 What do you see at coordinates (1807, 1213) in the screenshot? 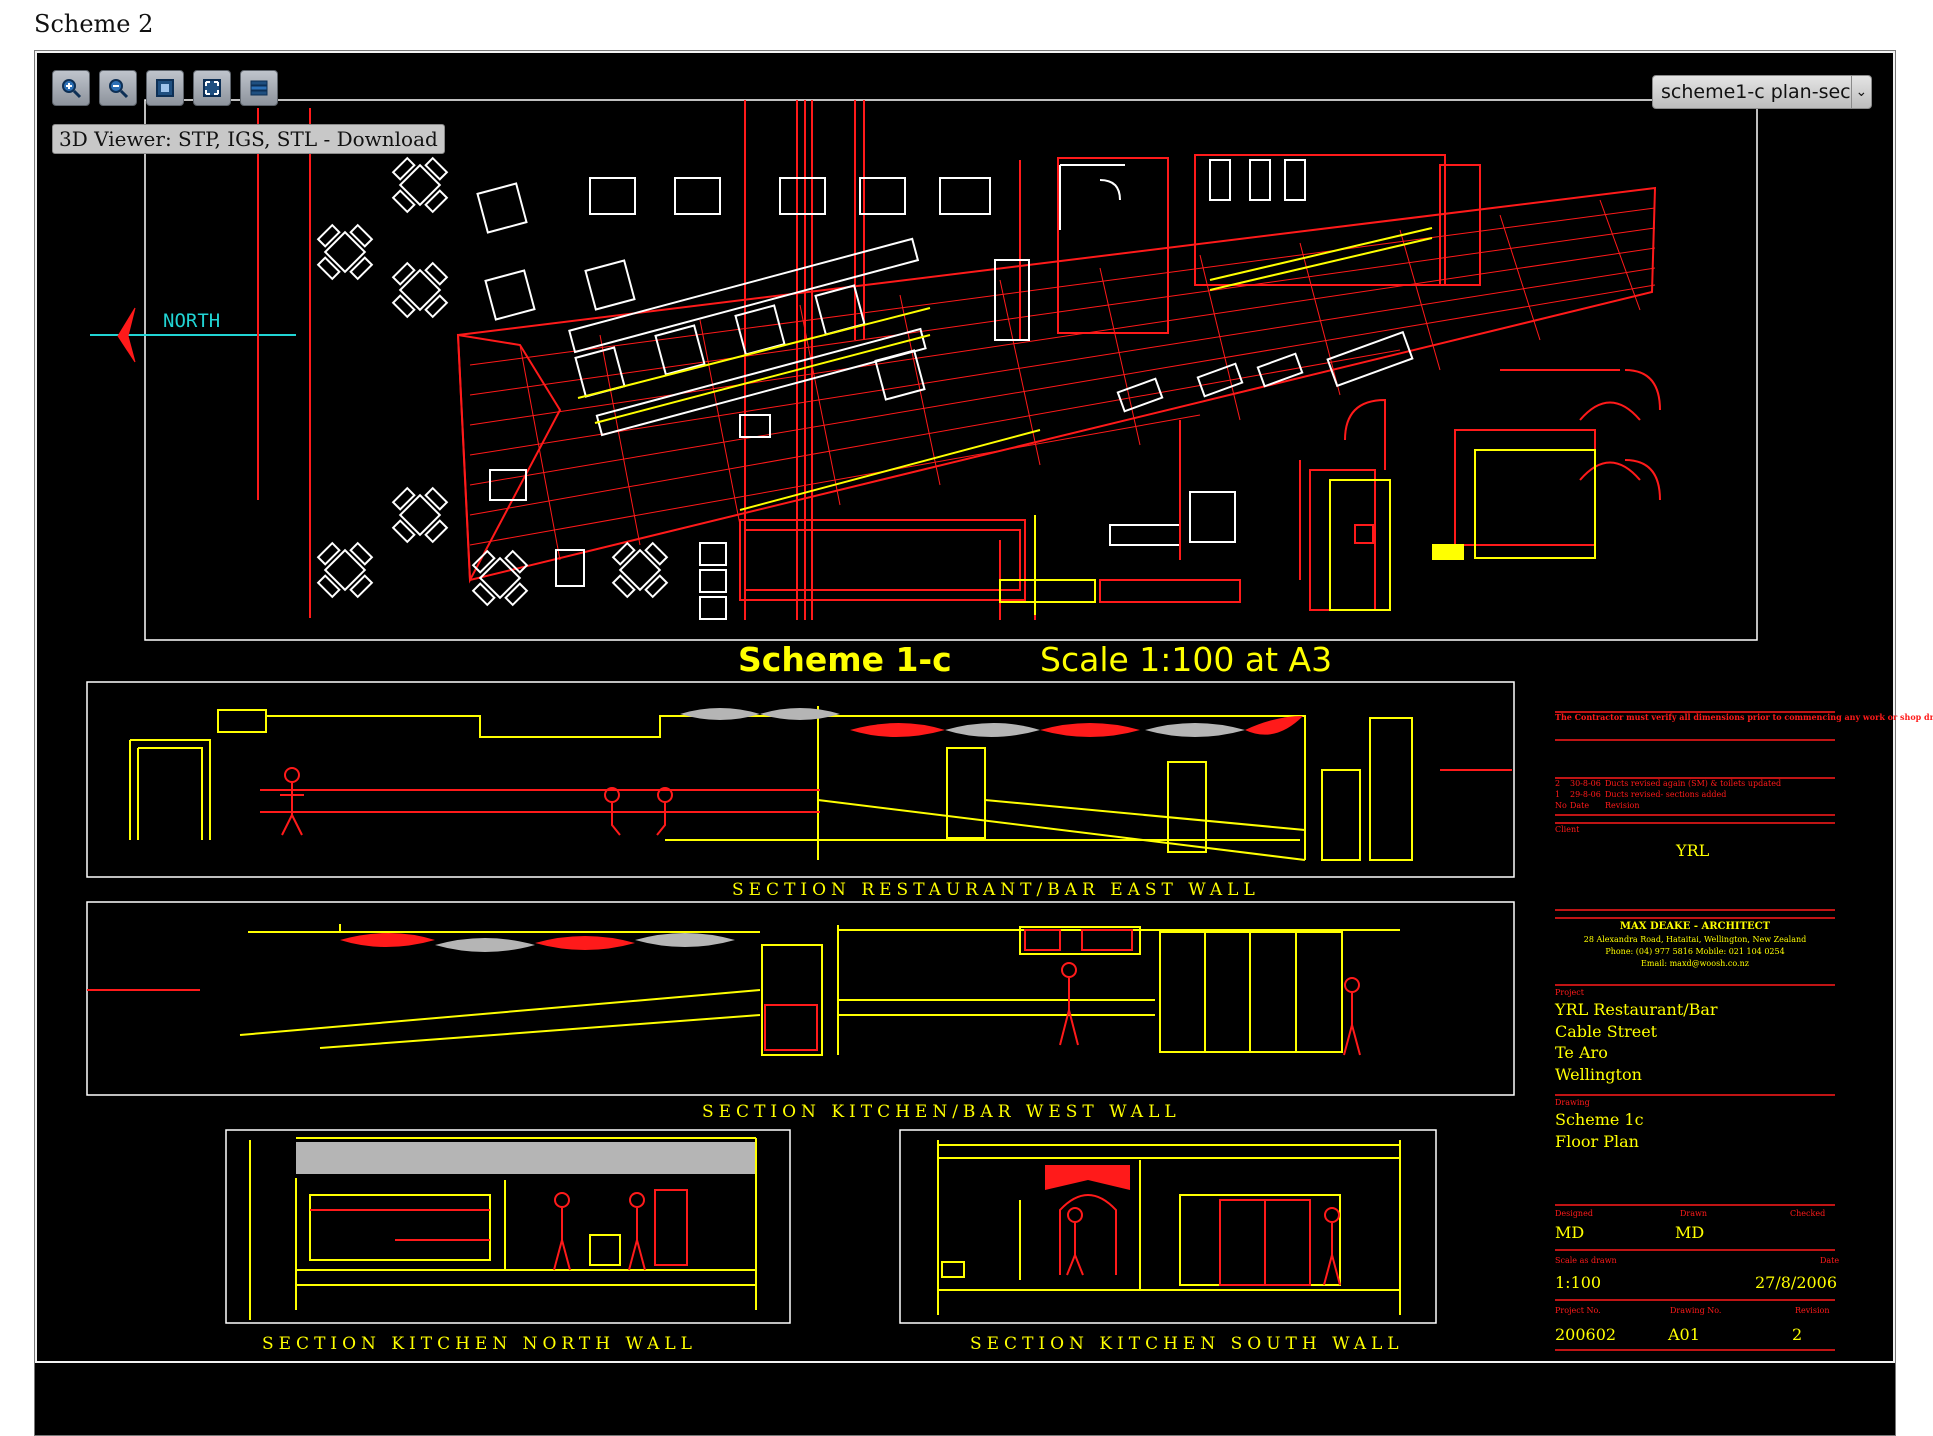
I see `checked-label: Checked` at bounding box center [1807, 1213].